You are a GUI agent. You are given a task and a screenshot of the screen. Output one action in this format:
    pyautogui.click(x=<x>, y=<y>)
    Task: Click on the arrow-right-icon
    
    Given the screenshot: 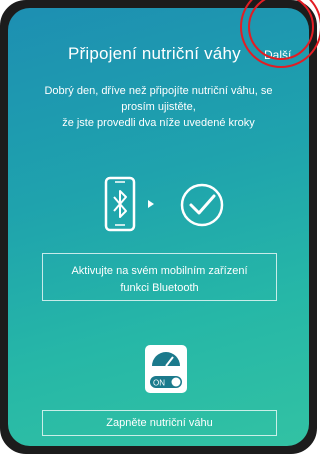 What is the action you would take?
    pyautogui.click(x=151, y=204)
    